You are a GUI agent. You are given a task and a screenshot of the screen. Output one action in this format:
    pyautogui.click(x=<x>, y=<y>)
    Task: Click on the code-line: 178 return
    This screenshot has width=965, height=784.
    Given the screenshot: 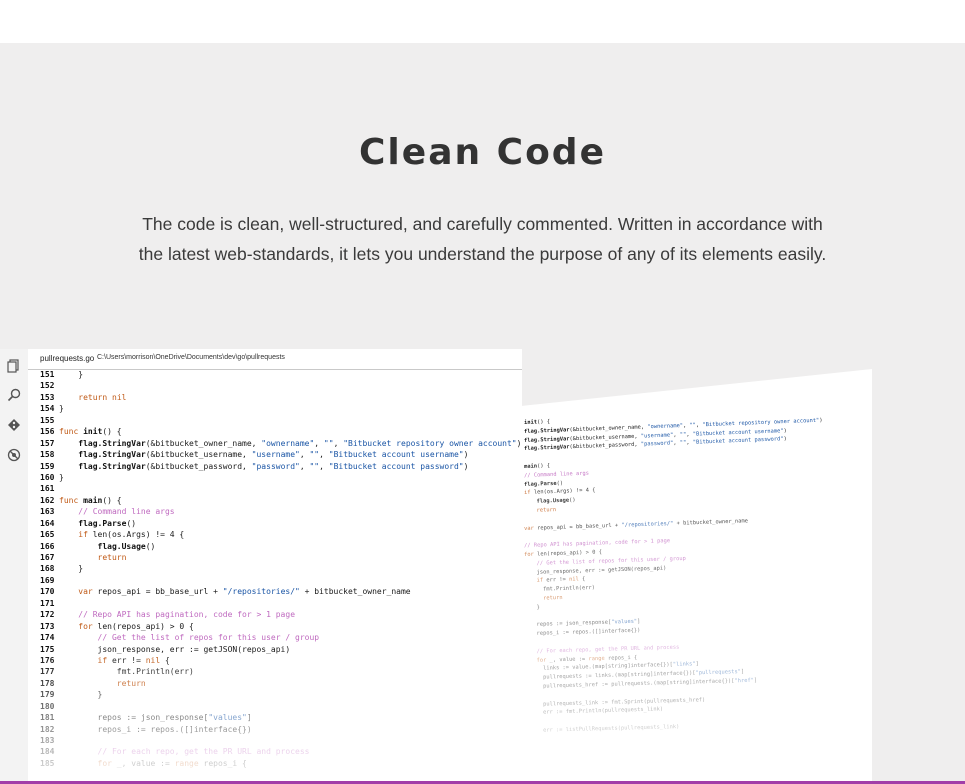 What is the action you would take?
    pyautogui.click(x=275, y=683)
    